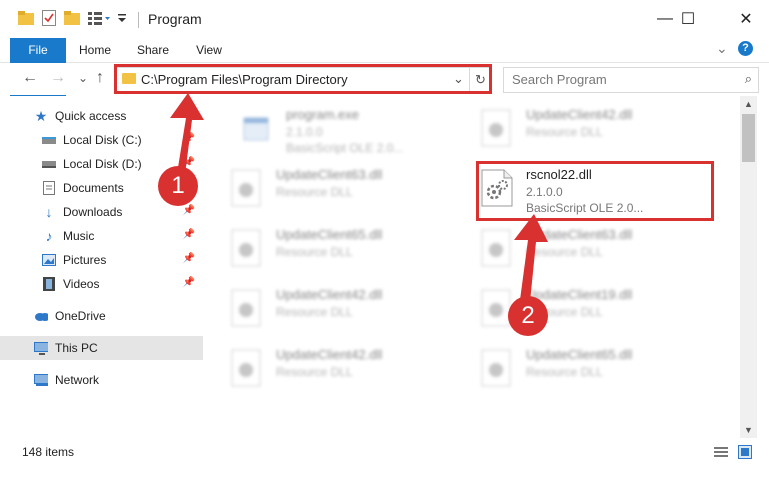 The width and height of the screenshot is (769, 480). Describe the element at coordinates (528, 316) in the screenshot. I see `step-2-badge: 2` at that location.